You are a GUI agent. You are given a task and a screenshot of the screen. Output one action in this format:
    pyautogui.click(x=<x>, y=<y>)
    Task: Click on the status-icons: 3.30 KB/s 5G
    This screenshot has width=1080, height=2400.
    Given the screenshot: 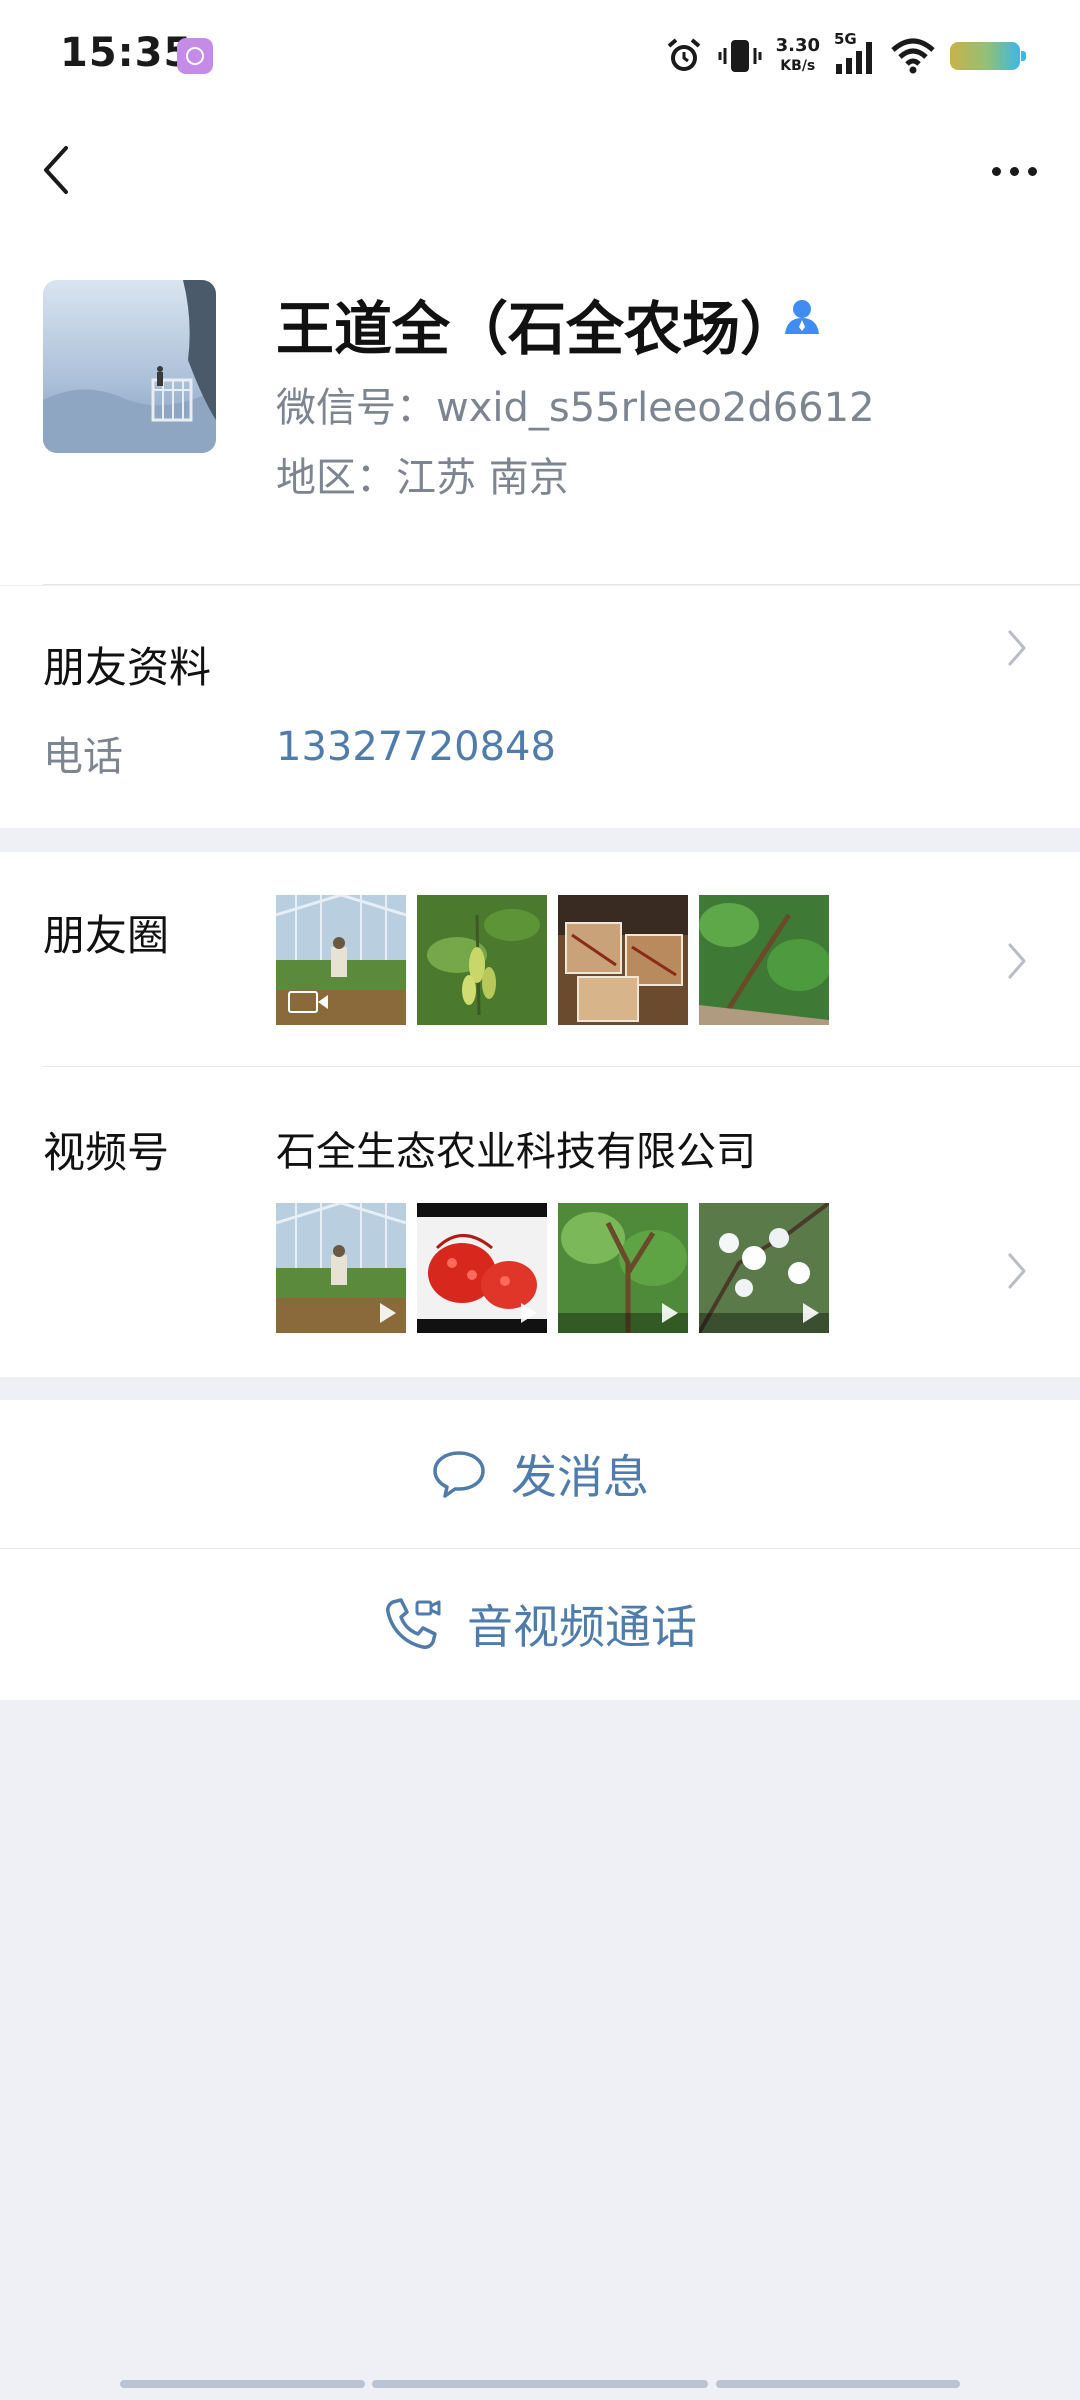 What is the action you would take?
    pyautogui.click(x=845, y=56)
    